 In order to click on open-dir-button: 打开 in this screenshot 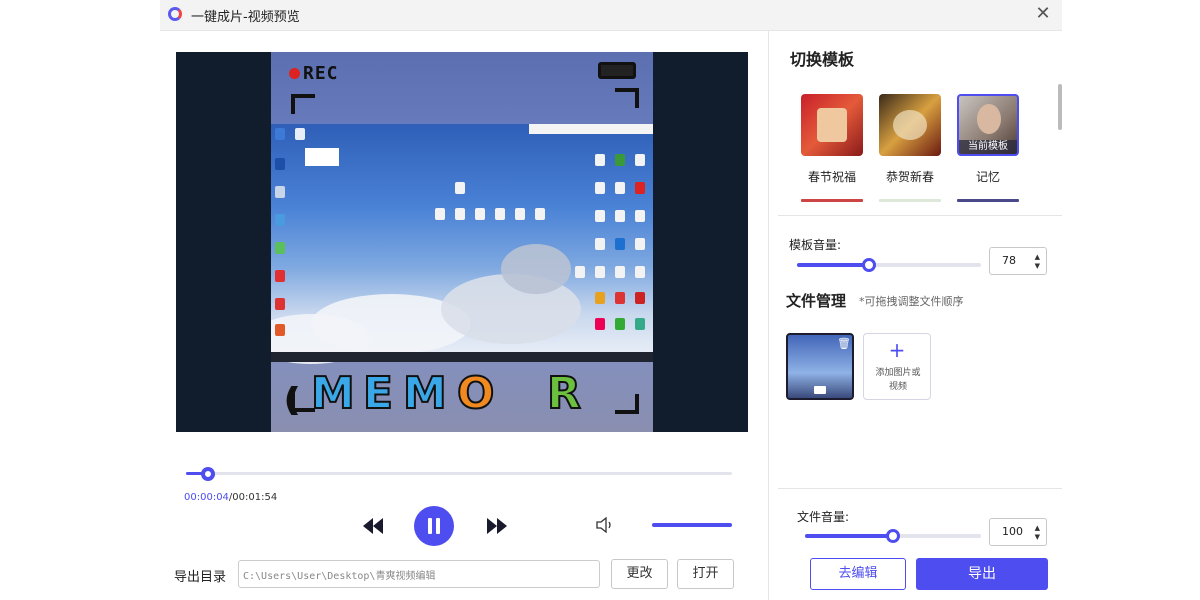, I will do `click(705, 574)`.